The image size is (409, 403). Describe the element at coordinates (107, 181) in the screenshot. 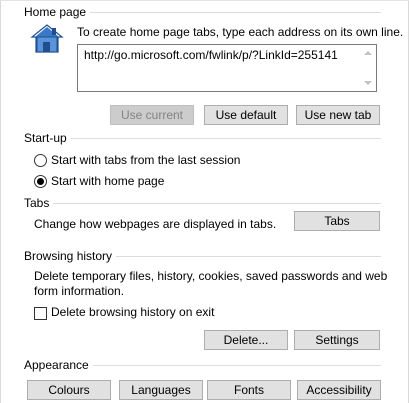

I see `start-home-page-label: Start with home page` at that location.